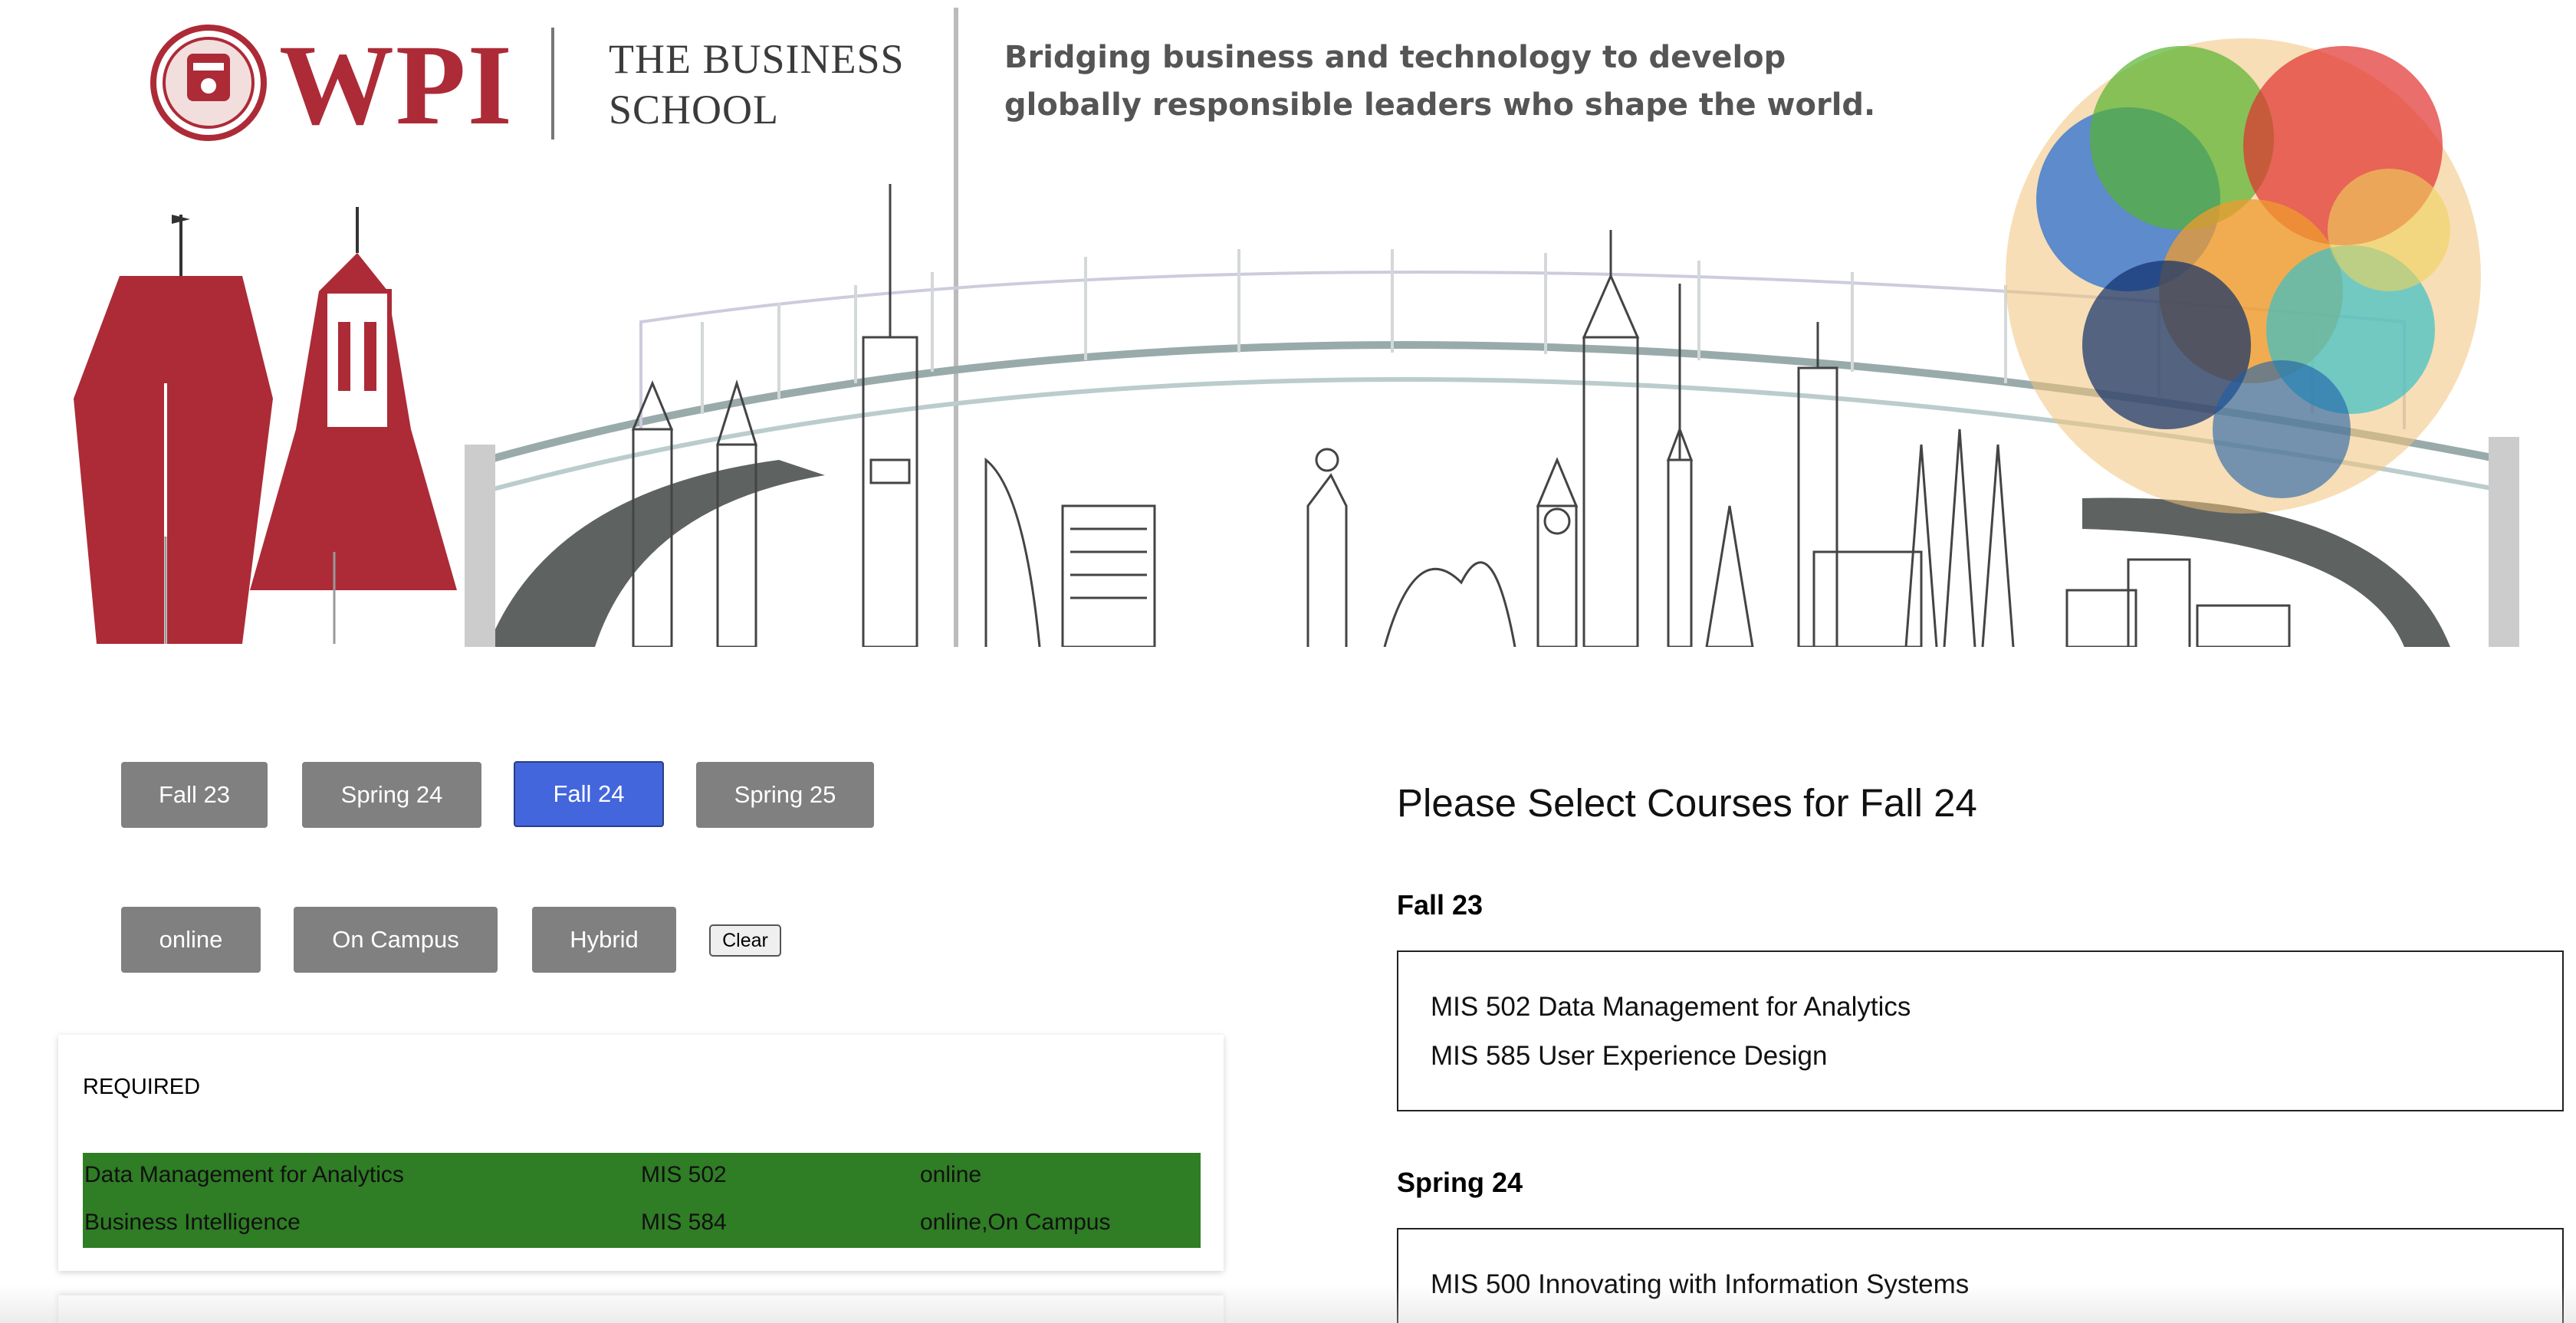 The image size is (2576, 1323). Describe the element at coordinates (396, 940) in the screenshot. I see `mode-button-on-campus: On Campus` at that location.